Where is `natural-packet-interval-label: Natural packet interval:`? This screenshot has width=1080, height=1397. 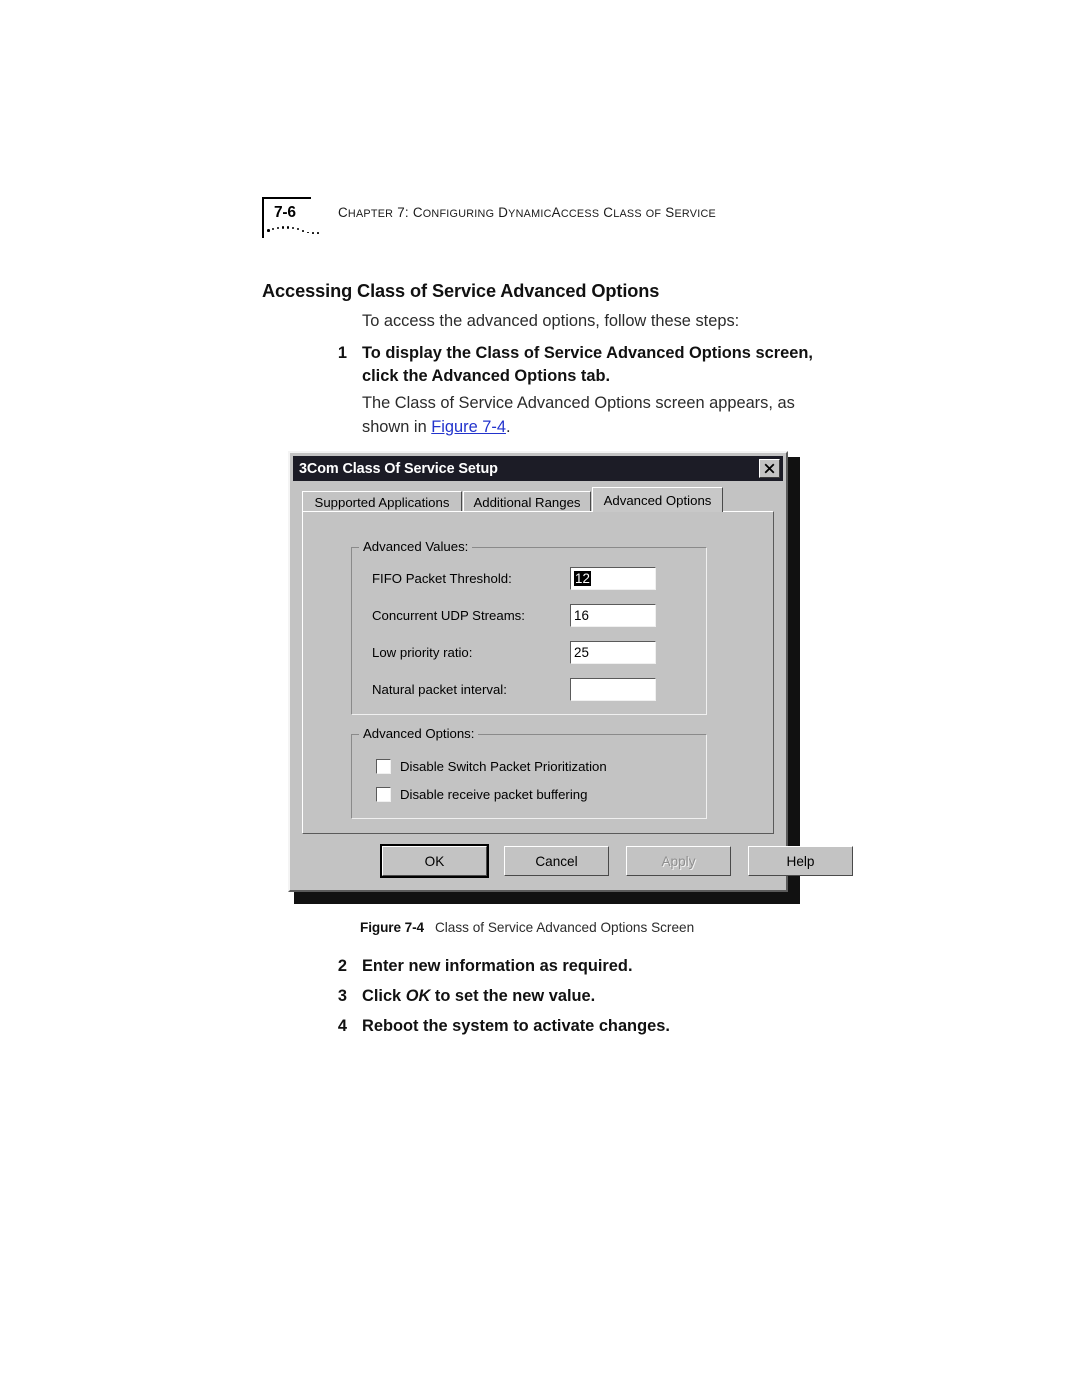 natural-packet-interval-label: Natural packet interval: is located at coordinates (439, 689).